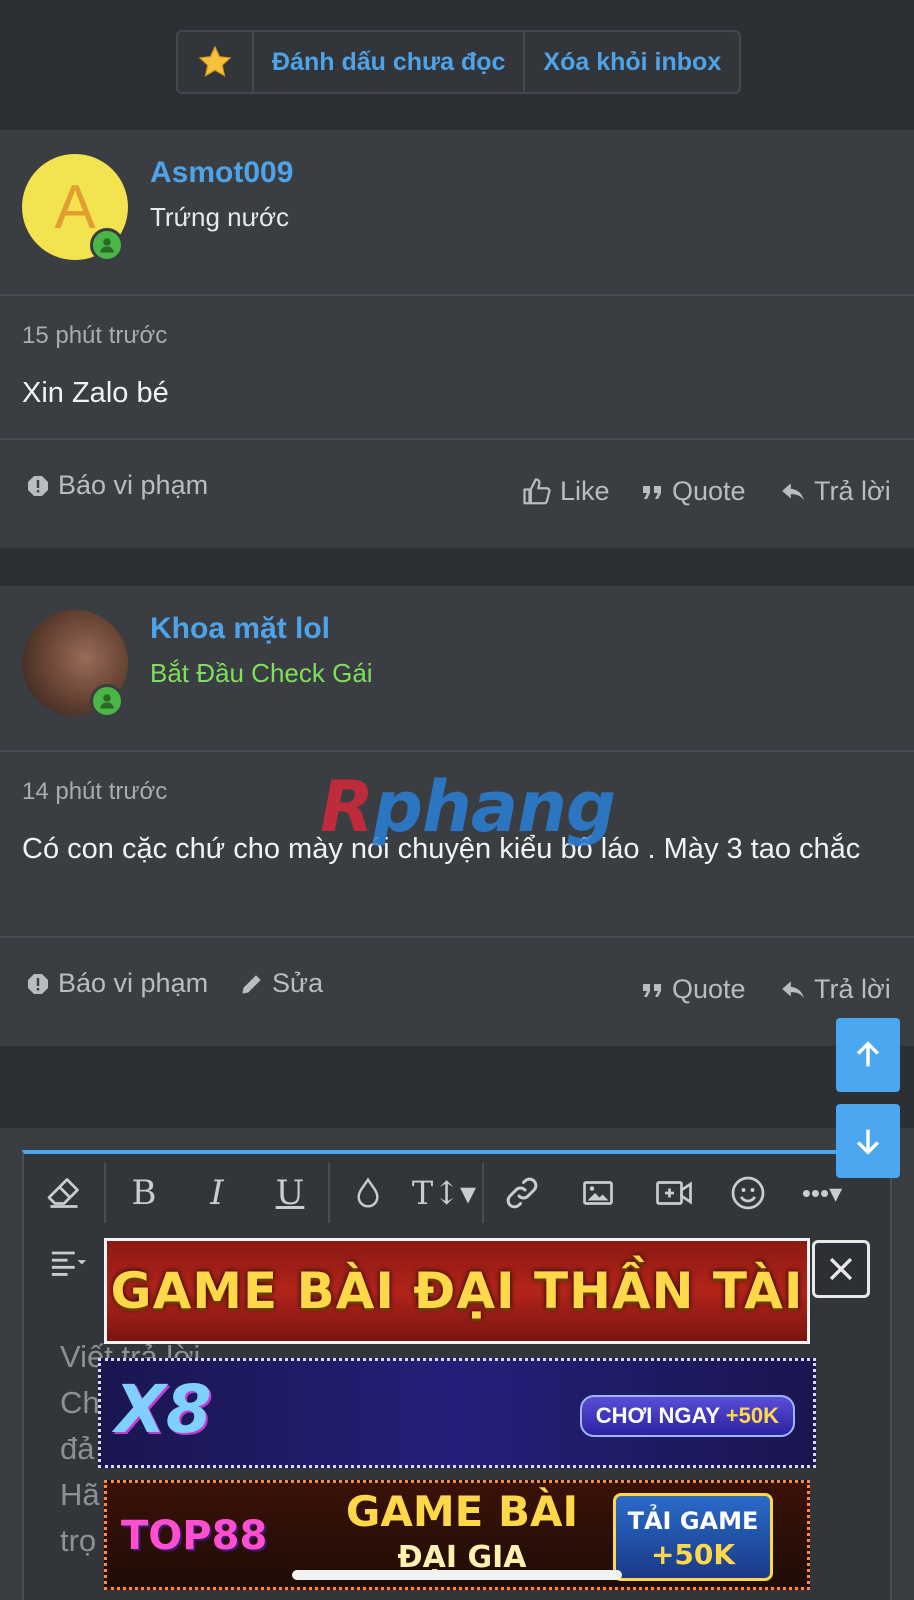 Image resolution: width=914 pixels, height=1600 pixels. I want to click on site-watermark: Rphang, so click(468, 807).